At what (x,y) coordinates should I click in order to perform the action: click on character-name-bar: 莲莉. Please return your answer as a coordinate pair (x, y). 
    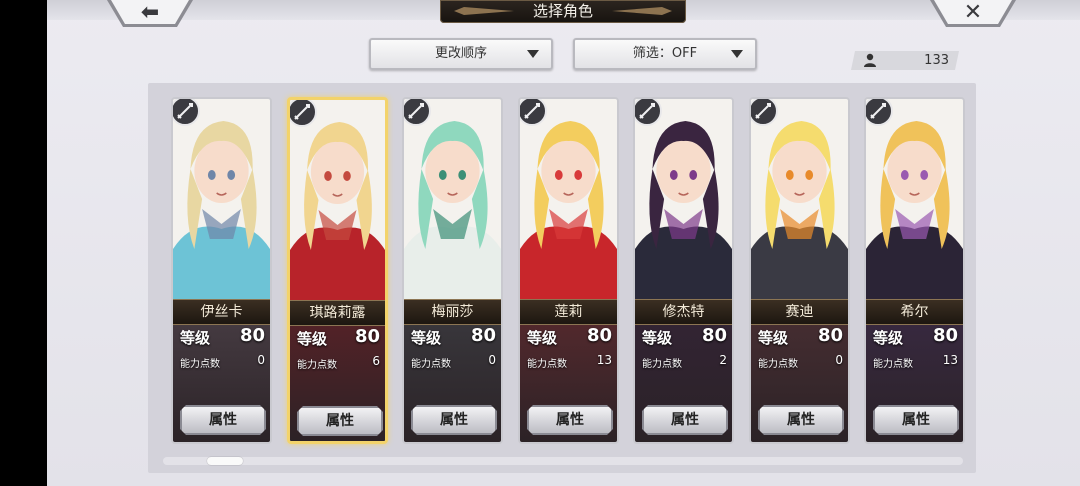
    Looking at the image, I should click on (568, 312).